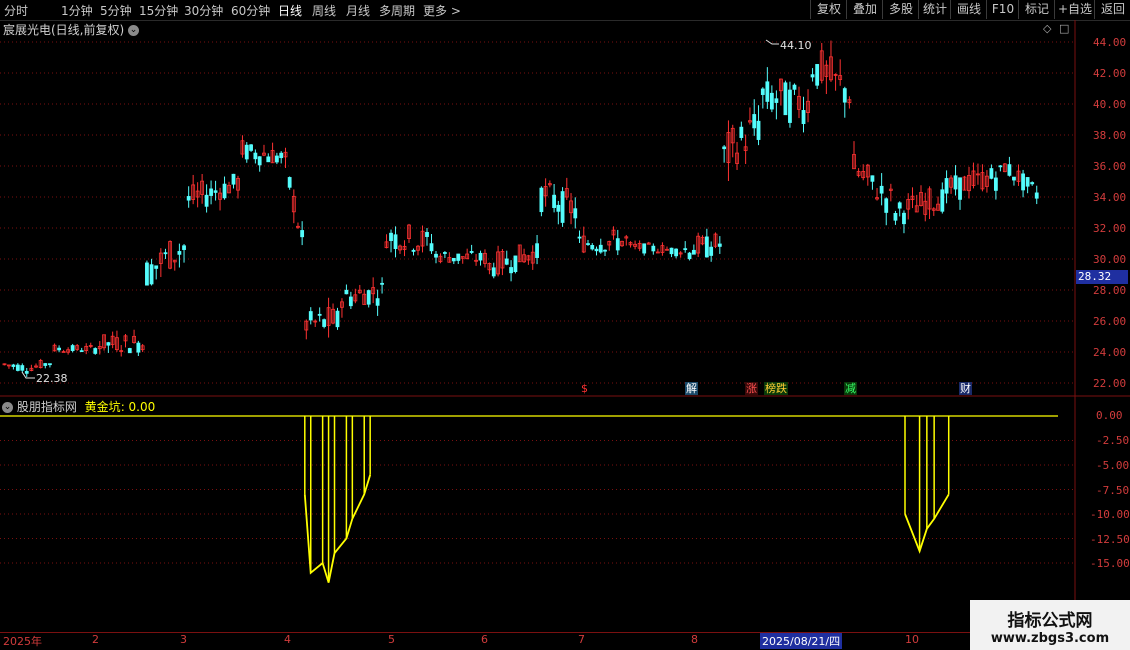 This screenshot has width=1130, height=650. What do you see at coordinates (1110, 290) in the screenshot?
I see `price-tick: 28.00` at bounding box center [1110, 290].